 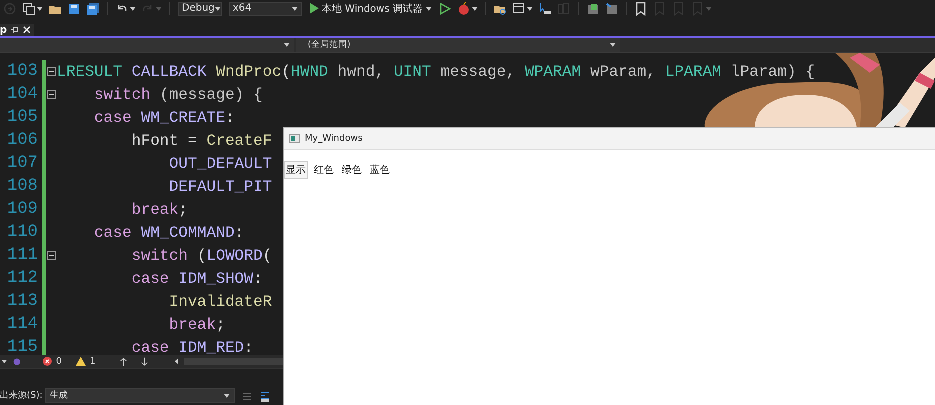 I want to click on code-line: switch (message) {, so click(x=178, y=95).